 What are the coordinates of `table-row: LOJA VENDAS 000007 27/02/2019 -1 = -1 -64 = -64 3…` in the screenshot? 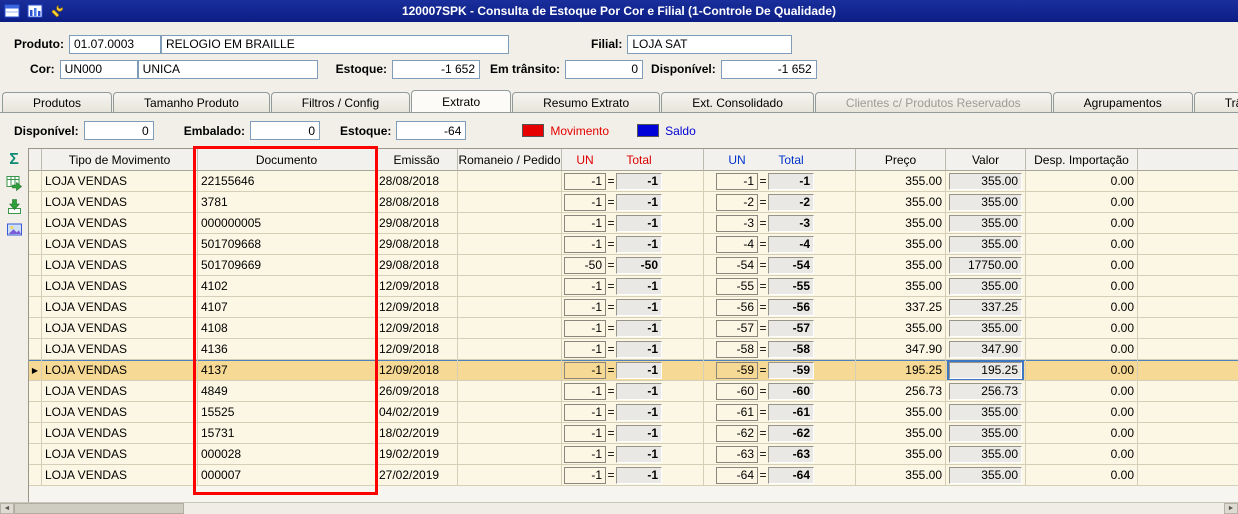 It's located at (633, 475).